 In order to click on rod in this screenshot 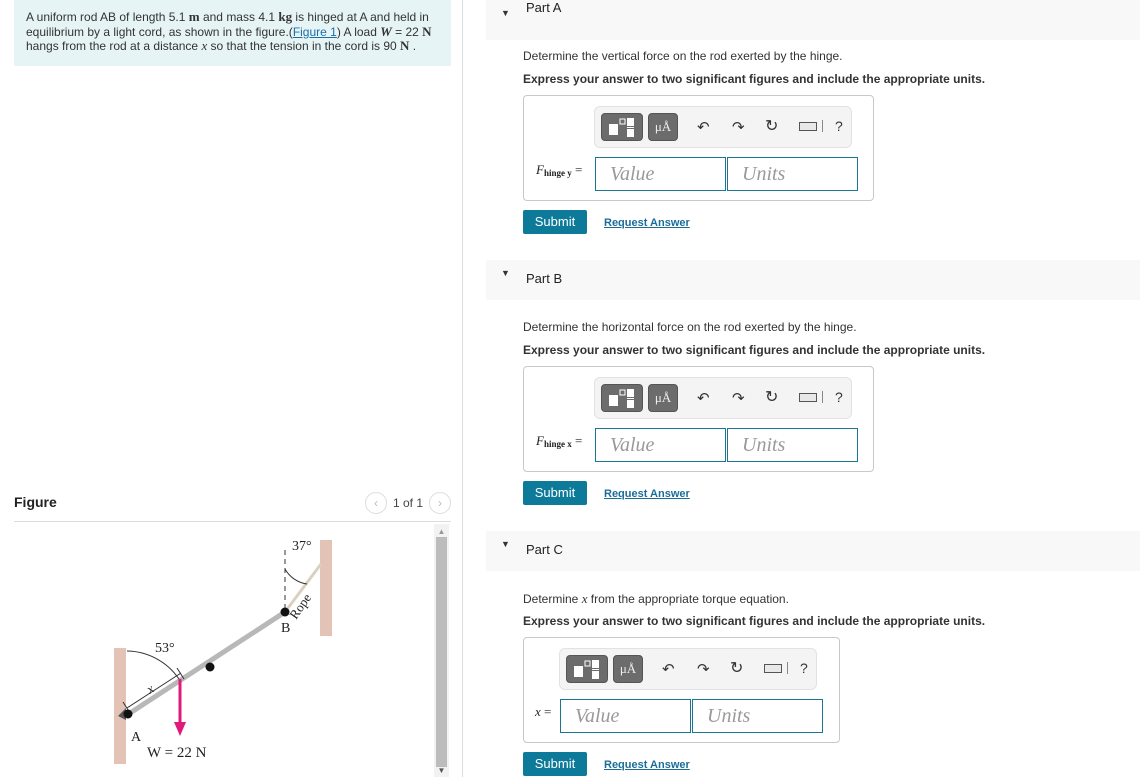, I will do `click(206, 663)`.